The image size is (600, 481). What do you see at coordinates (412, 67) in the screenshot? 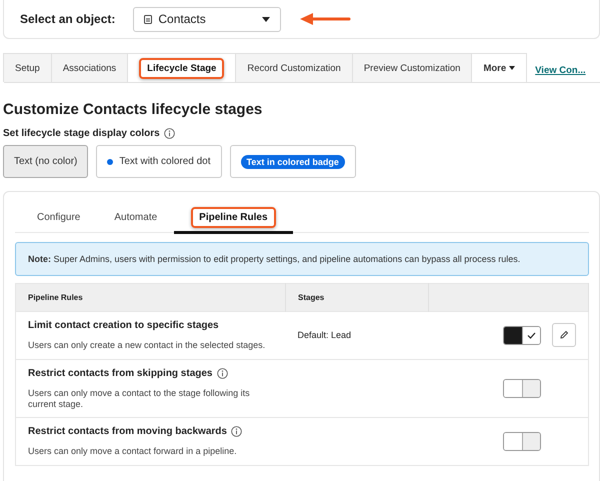
I see `tab: Preview Customization` at bounding box center [412, 67].